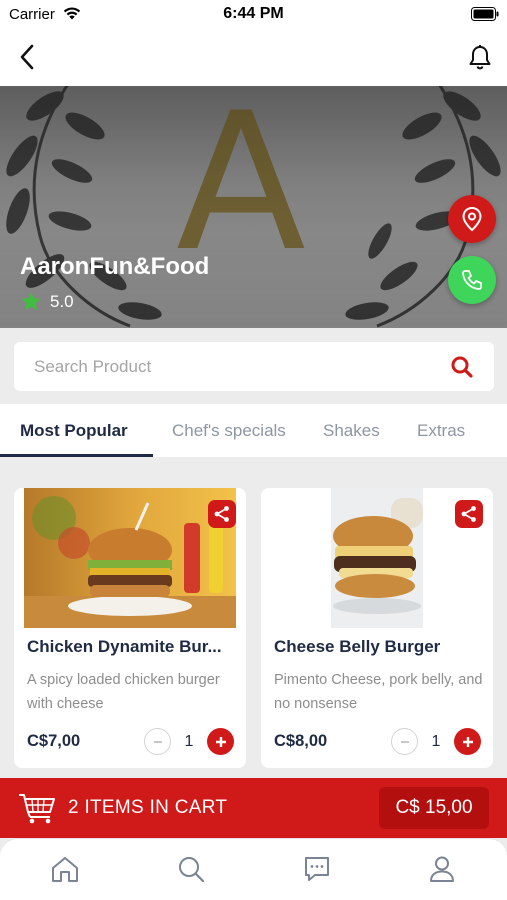 The image size is (507, 900). I want to click on call-button, so click(472, 280).